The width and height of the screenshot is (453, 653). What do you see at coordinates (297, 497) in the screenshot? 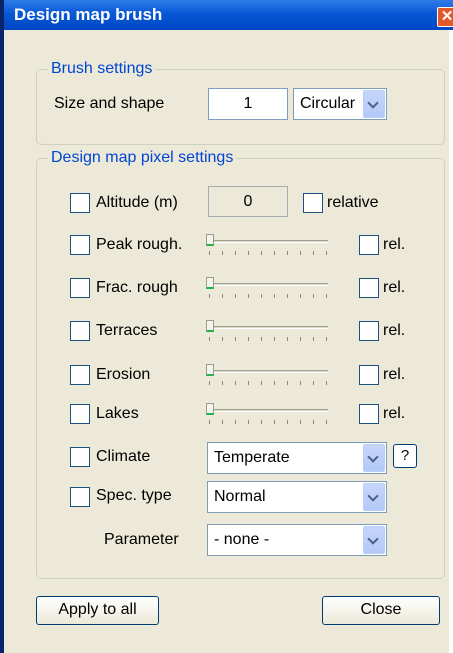
I see `spec-type-select: Normal` at bounding box center [297, 497].